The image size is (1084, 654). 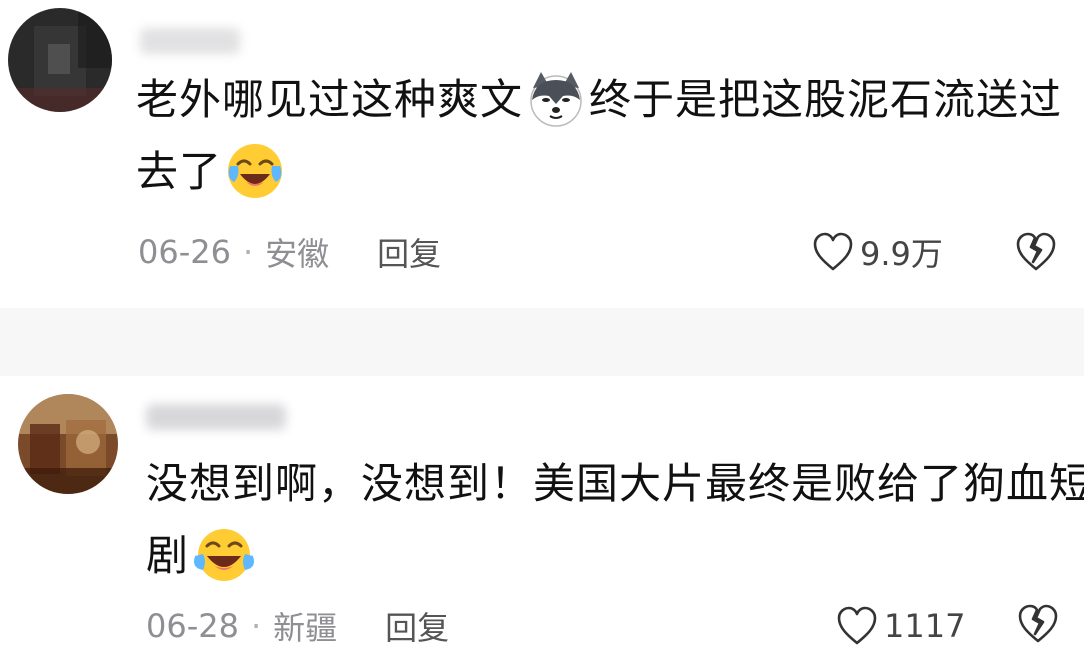 What do you see at coordinates (556, 99) in the screenshot?
I see `husky-dog-icon` at bounding box center [556, 99].